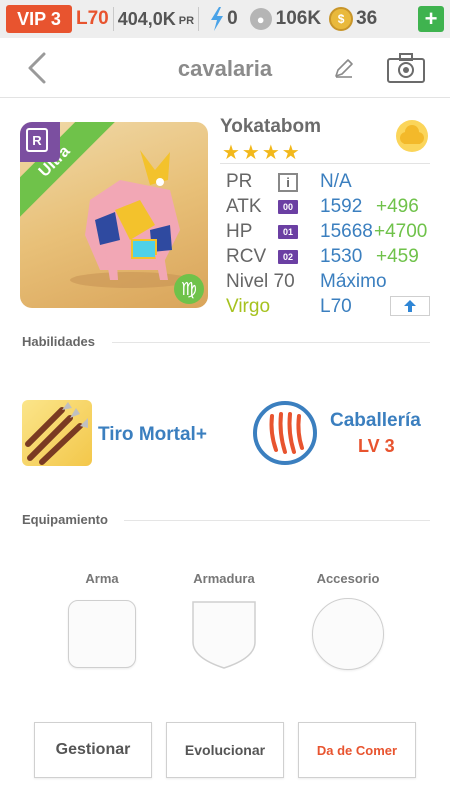 This screenshot has width=450, height=800. I want to click on stat-label: PR, so click(239, 181).